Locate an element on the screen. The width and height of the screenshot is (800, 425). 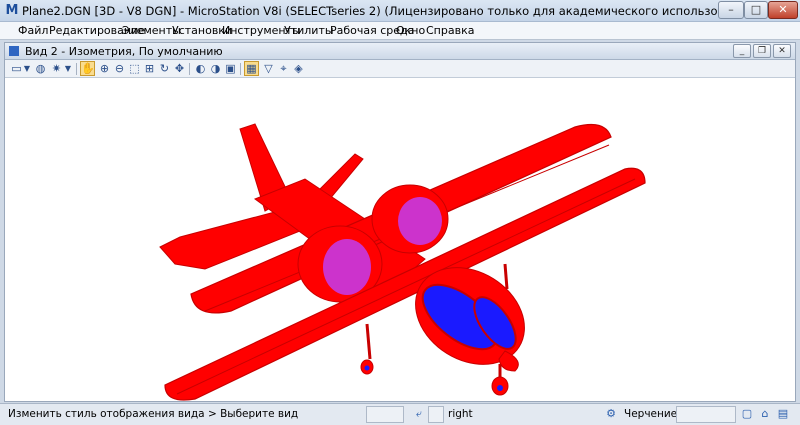
snap-mode-icon: ⤶ is located at coordinates (419, 414).